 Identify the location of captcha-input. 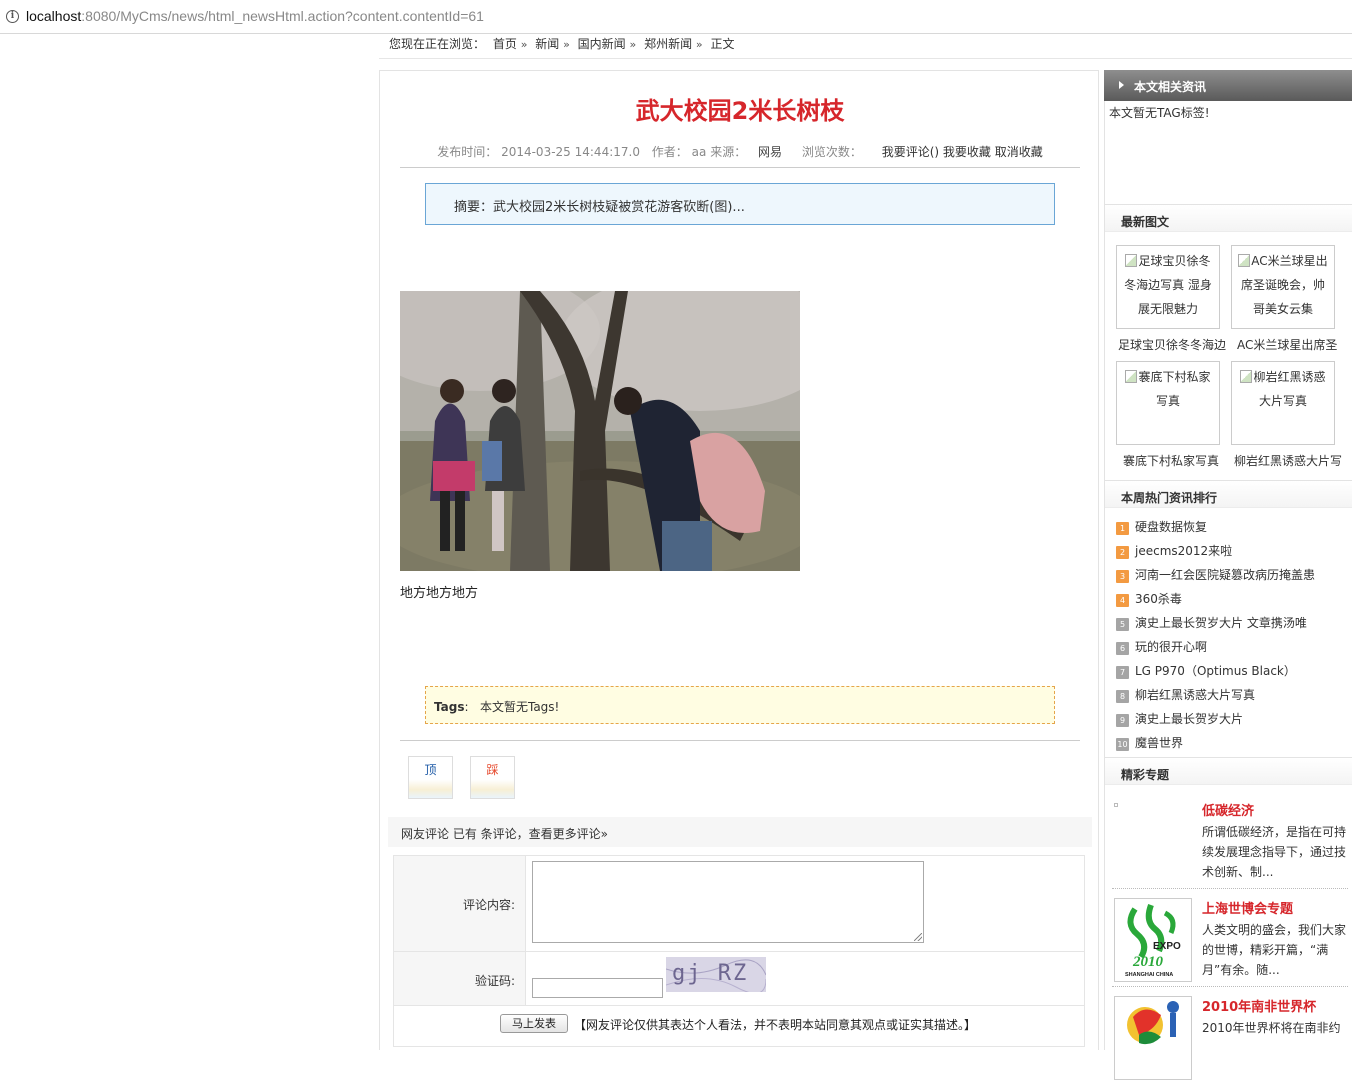
(597, 988).